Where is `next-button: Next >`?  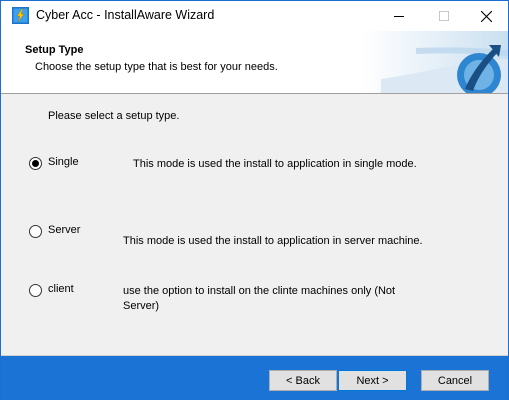
next-button: Next > is located at coordinates (372, 380).